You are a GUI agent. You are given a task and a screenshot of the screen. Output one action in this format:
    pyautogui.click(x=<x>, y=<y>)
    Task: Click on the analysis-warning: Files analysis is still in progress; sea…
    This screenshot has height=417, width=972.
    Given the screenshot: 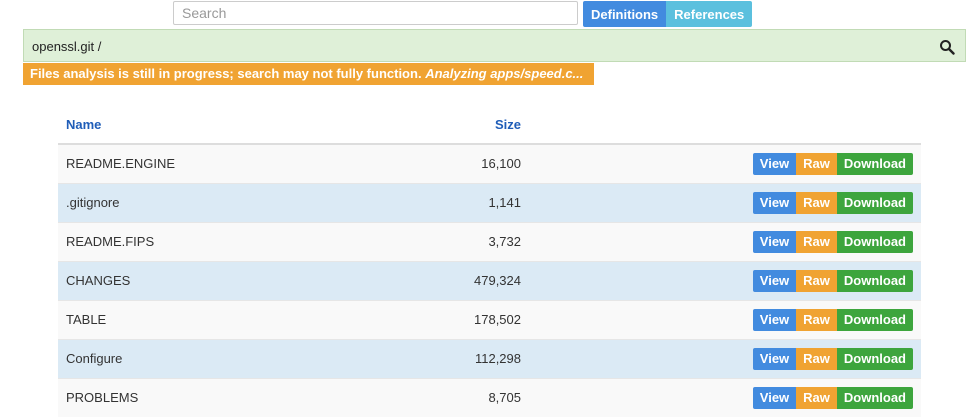 What is the action you would take?
    pyautogui.click(x=308, y=74)
    